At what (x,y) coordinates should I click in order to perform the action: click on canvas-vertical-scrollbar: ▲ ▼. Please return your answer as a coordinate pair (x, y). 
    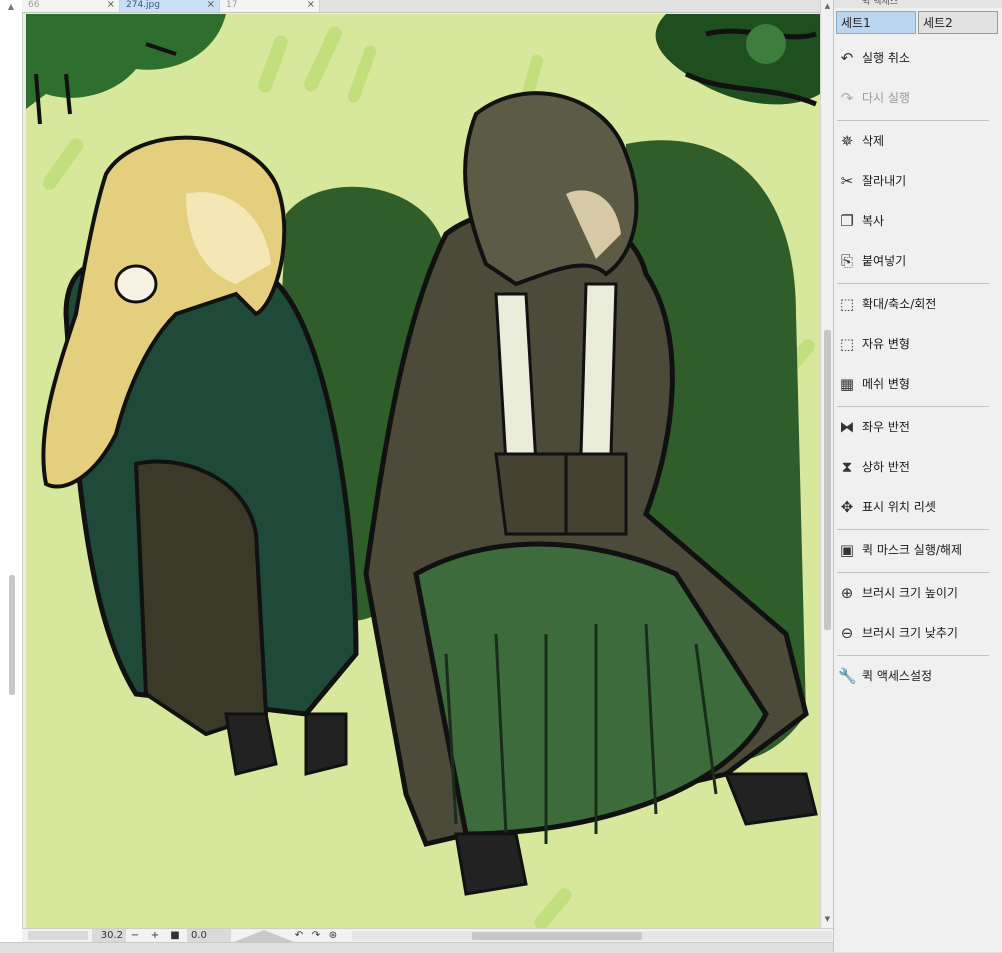
    Looking at the image, I should click on (827, 464).